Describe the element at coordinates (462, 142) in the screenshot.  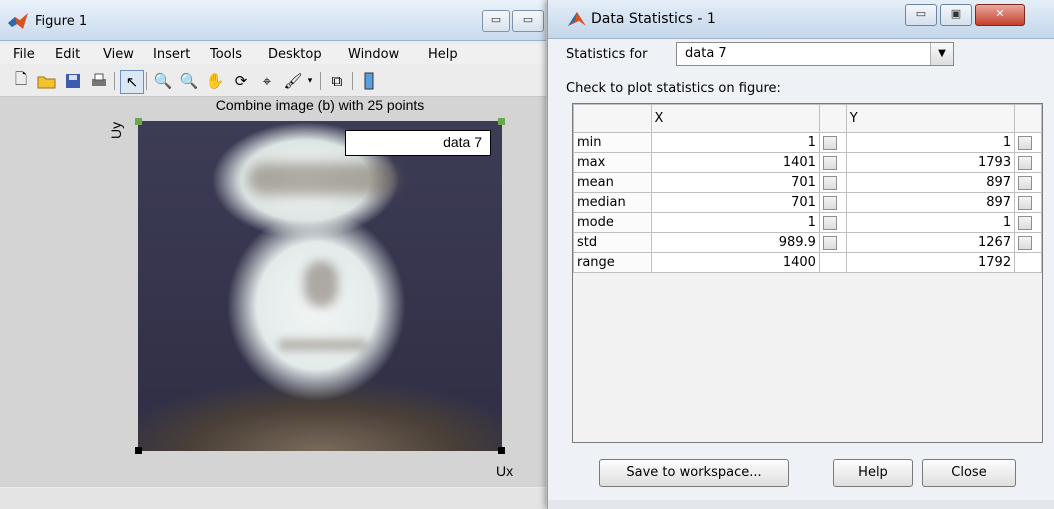
I see `legend-label: data 7` at that location.